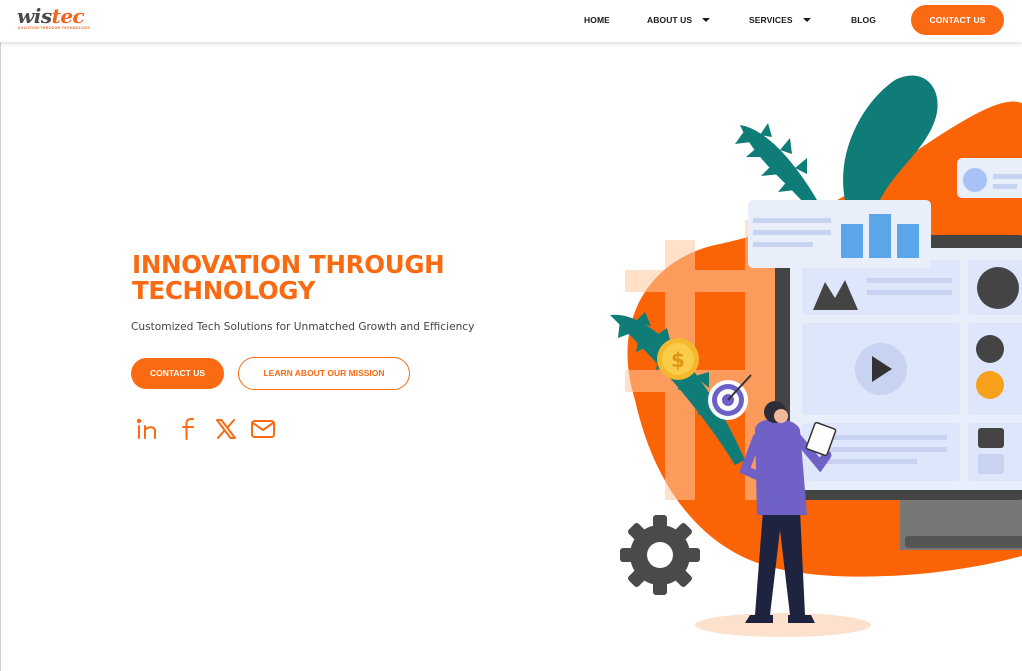 Image resolution: width=1022 pixels, height=671 pixels. Describe the element at coordinates (863, 21) in the screenshot. I see `nav-blog: BLOG` at that location.